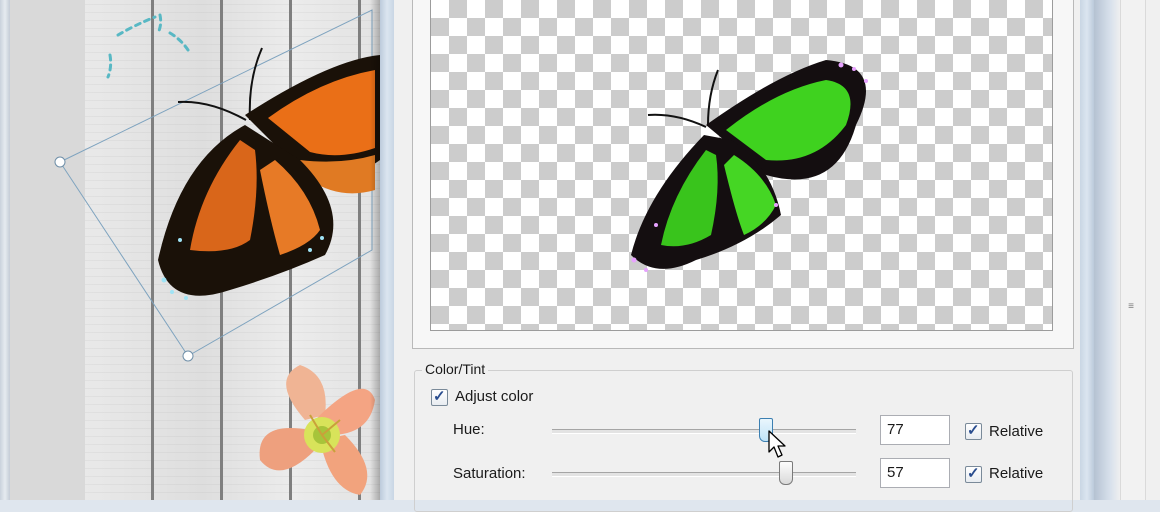 Image resolution: width=1160 pixels, height=512 pixels. I want to click on saturation-slider-thumb, so click(786, 473).